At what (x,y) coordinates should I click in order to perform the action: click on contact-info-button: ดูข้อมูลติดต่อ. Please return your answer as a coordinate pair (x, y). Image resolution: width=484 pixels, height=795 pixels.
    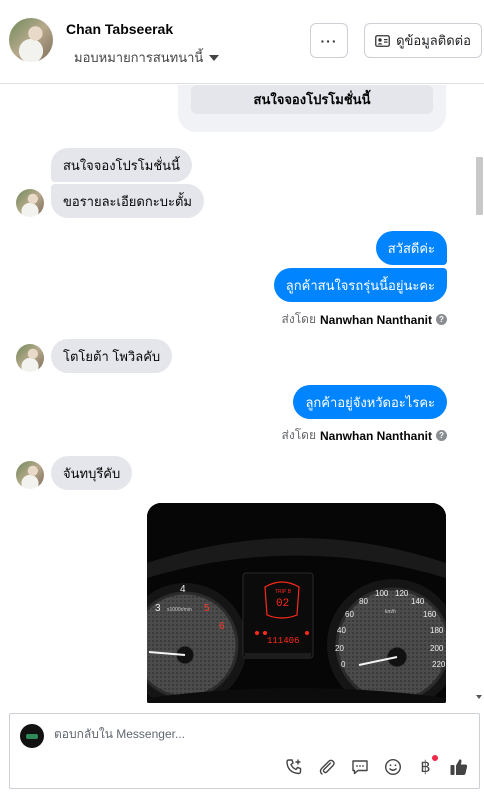
    Looking at the image, I should click on (423, 40).